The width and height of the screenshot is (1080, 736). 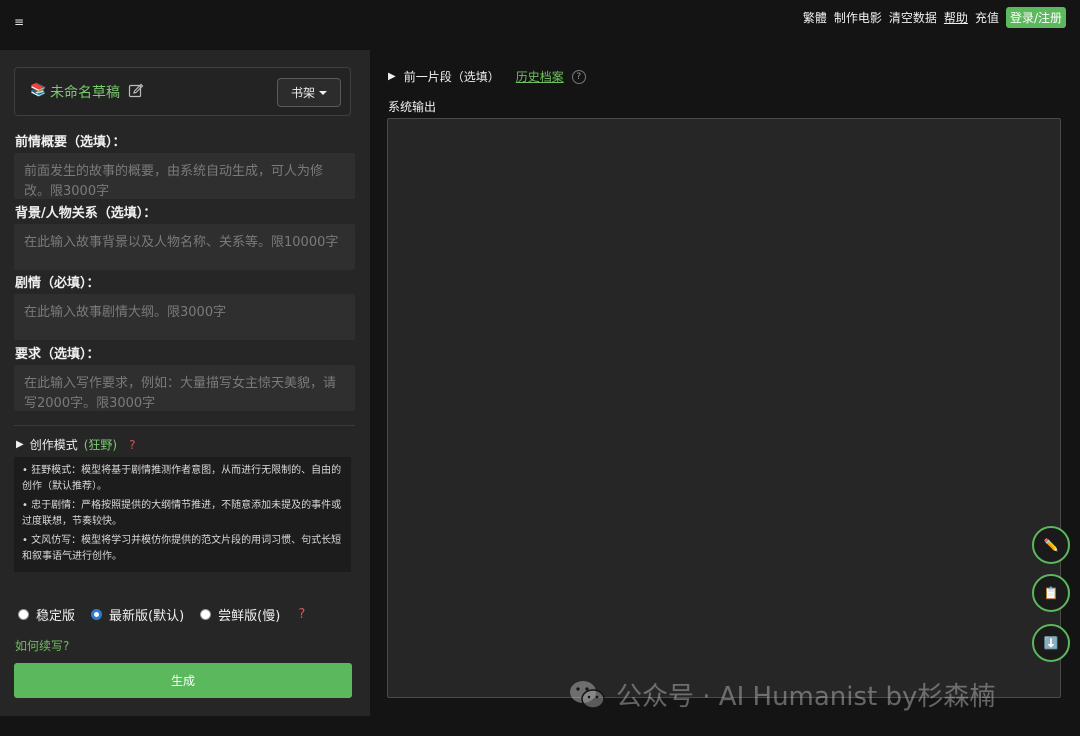 I want to click on pencil-icon: ✏️, so click(x=1051, y=545).